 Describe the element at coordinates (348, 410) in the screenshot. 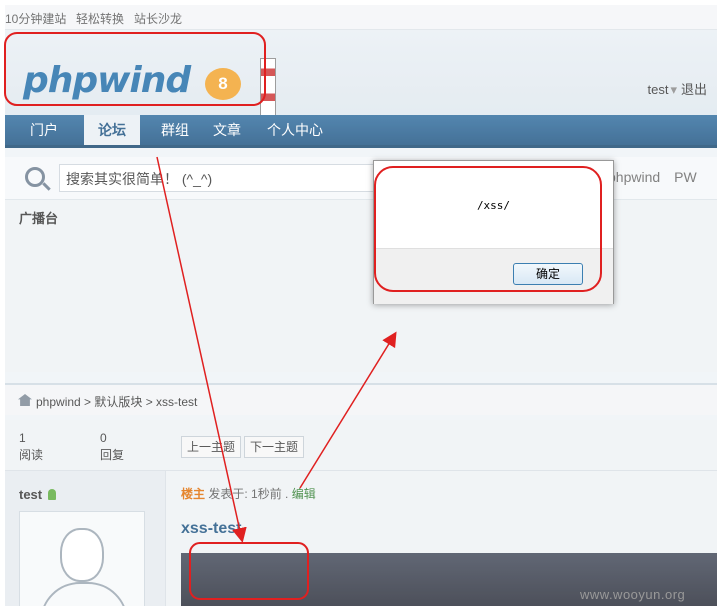

I see `annotation-arrow-to-dialog` at that location.